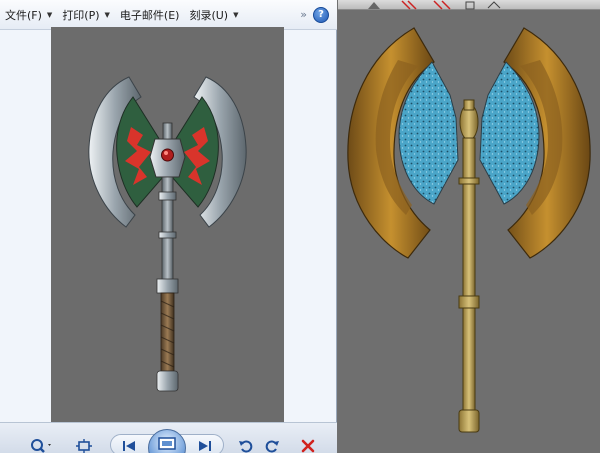  I want to click on delete-icon, so click(308, 444).